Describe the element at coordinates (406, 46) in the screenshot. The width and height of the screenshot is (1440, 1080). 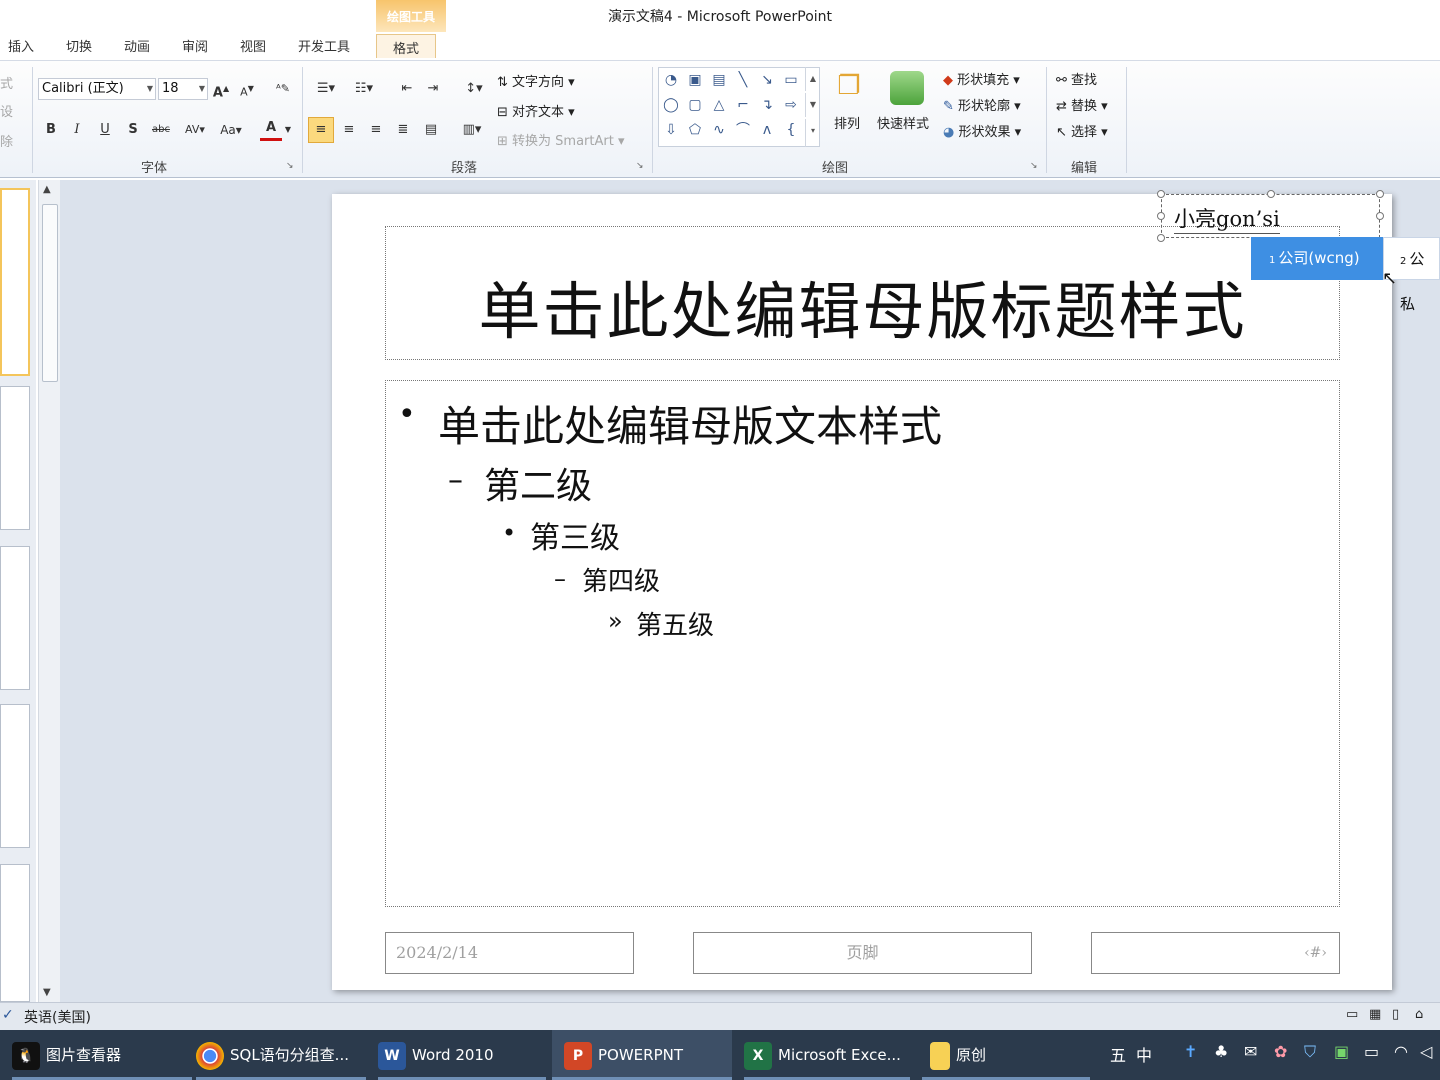
I see `tab-format: 格式` at that location.